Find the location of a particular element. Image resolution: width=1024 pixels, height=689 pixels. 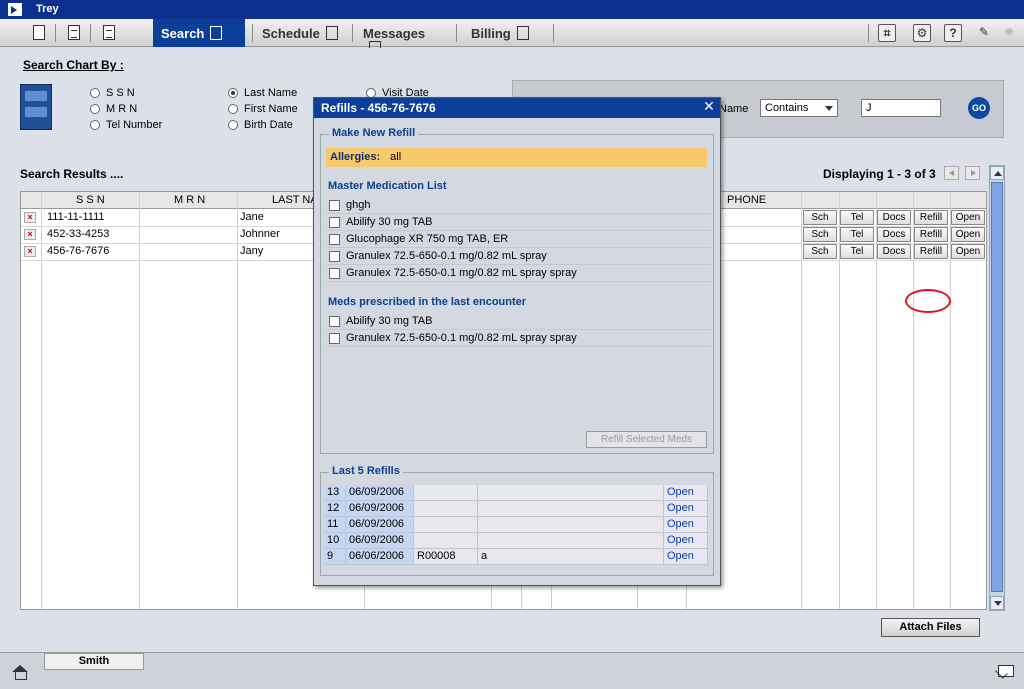

new-document-icon is located at coordinates (39, 32).